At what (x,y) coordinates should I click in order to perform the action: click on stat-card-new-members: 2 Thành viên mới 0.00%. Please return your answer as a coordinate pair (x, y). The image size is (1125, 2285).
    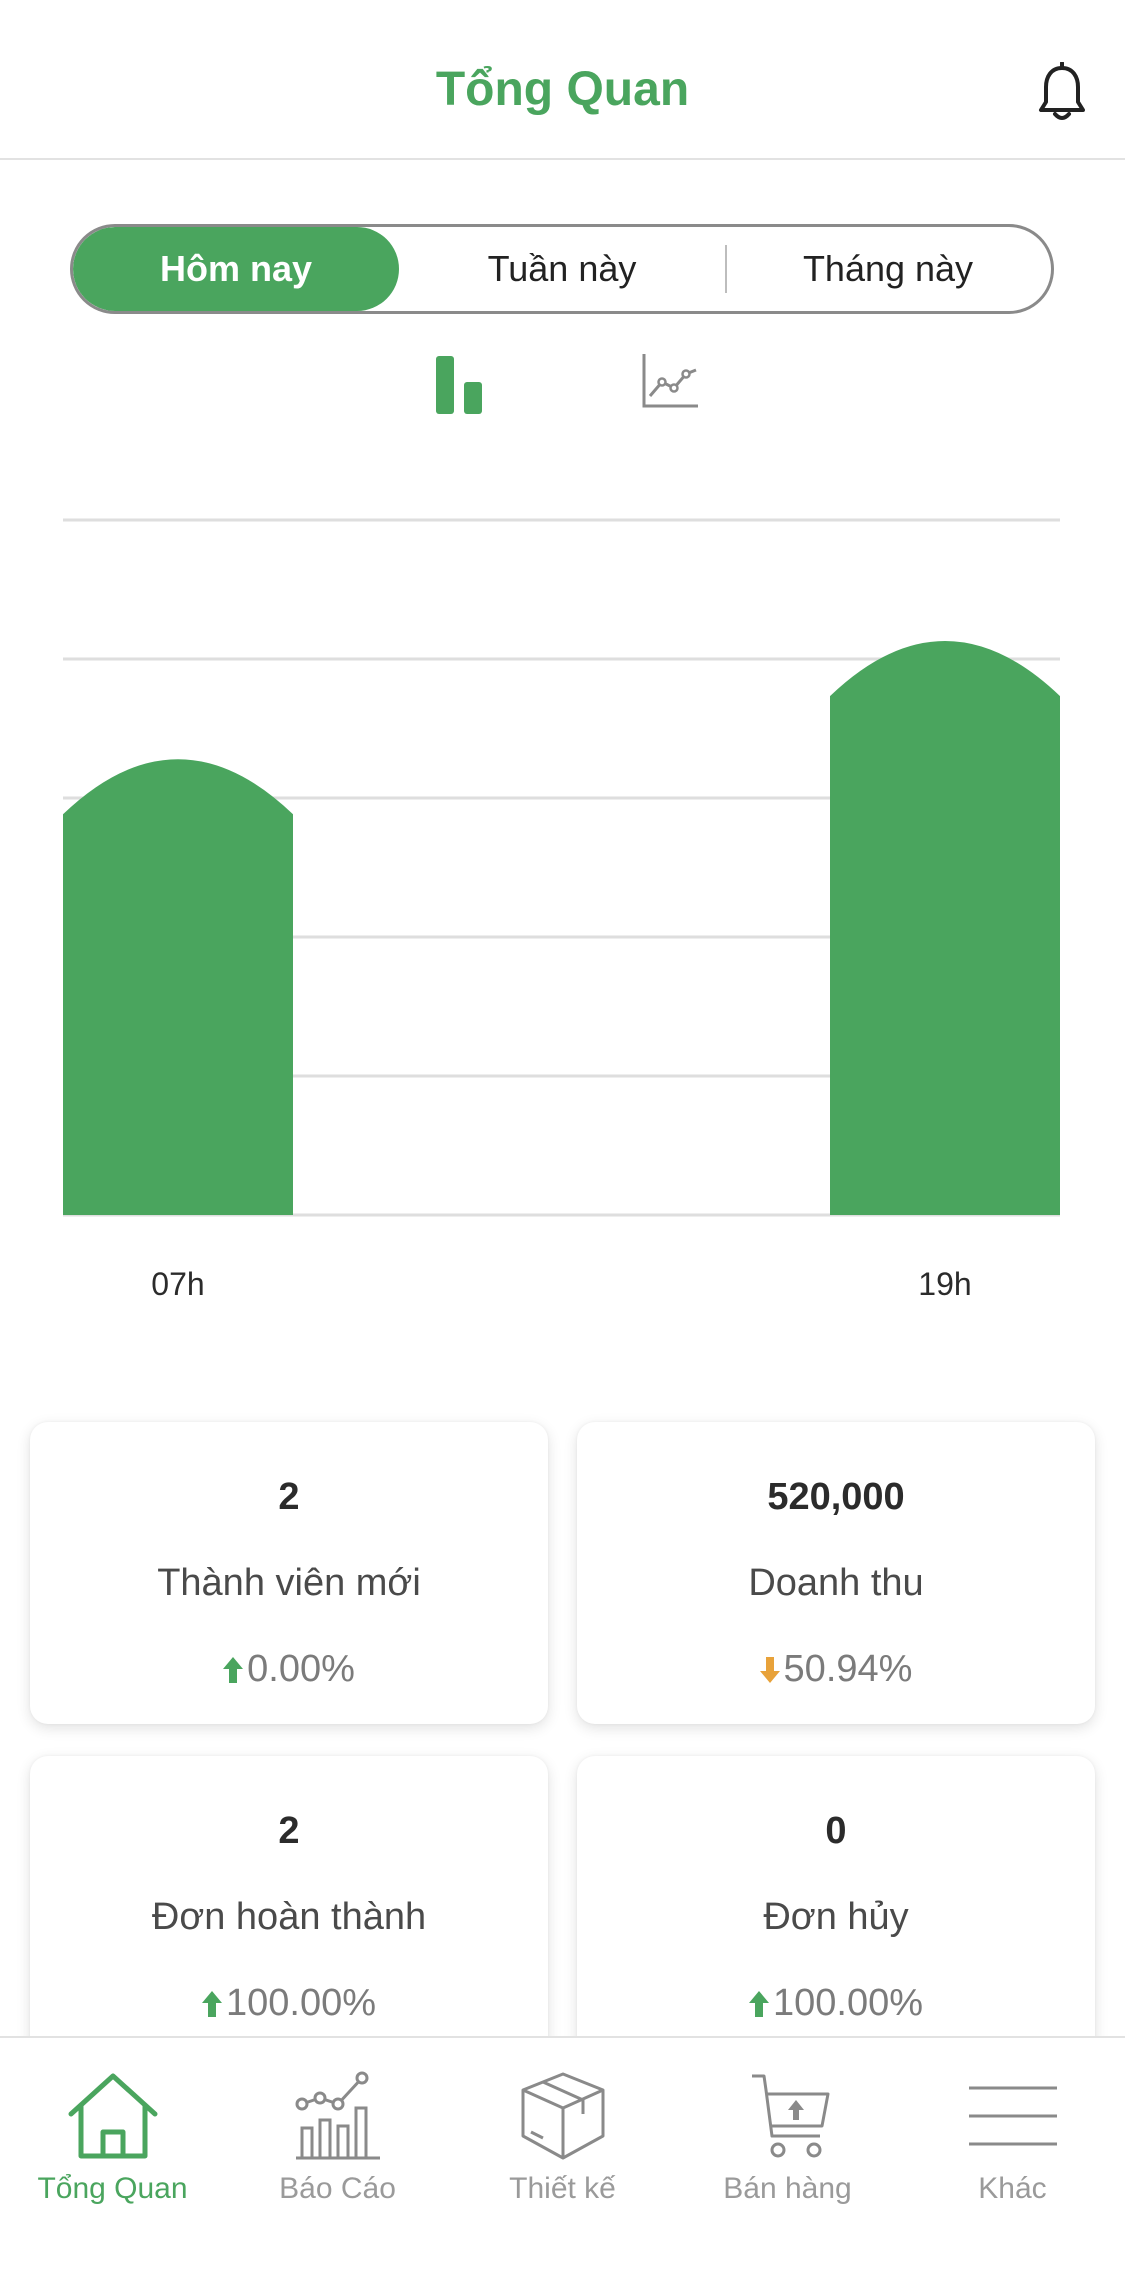
    Looking at the image, I should click on (289, 1573).